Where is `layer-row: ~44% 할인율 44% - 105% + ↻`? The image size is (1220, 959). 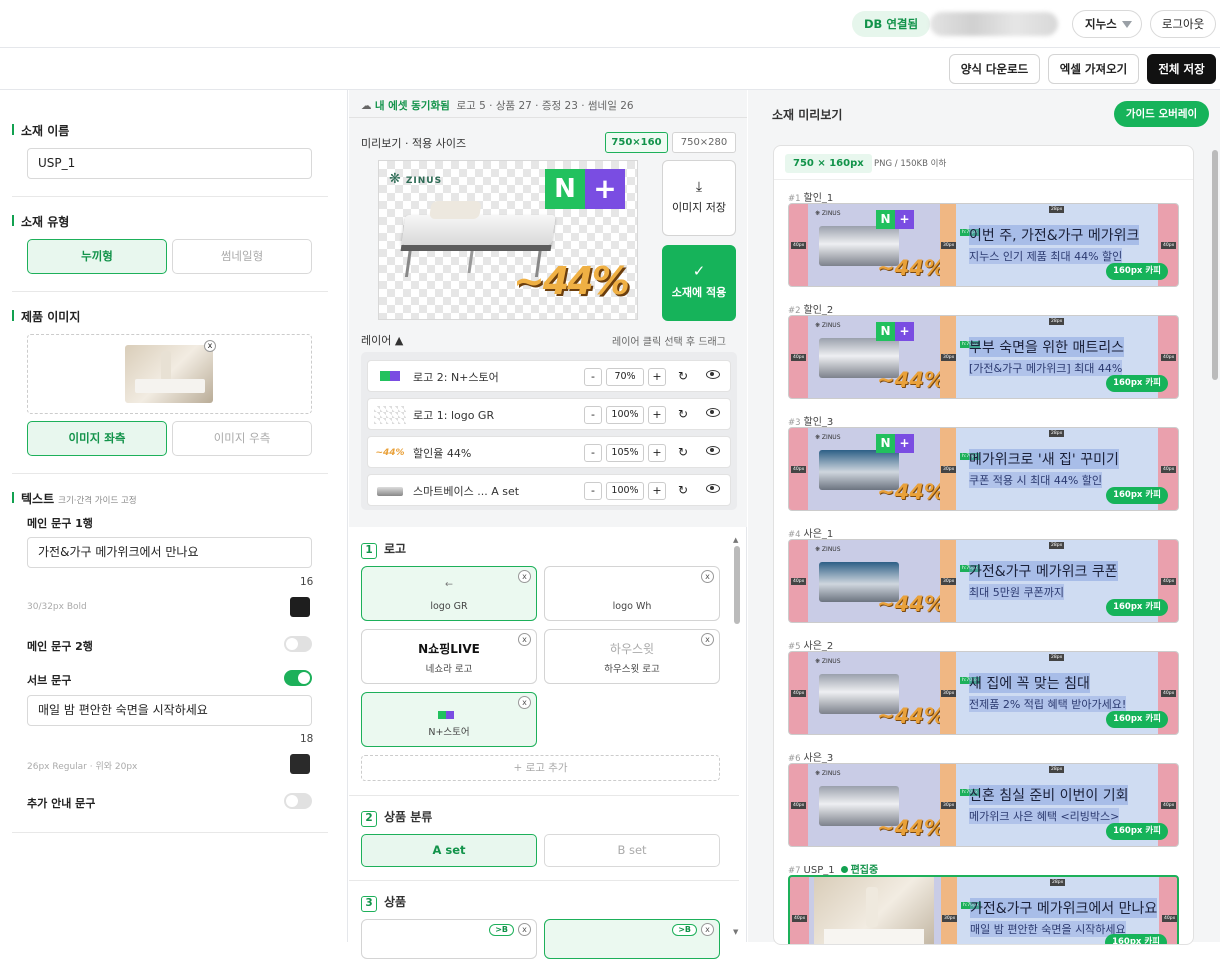 layer-row: ~44% 할인율 44% - 105% + ↻ is located at coordinates (549, 452).